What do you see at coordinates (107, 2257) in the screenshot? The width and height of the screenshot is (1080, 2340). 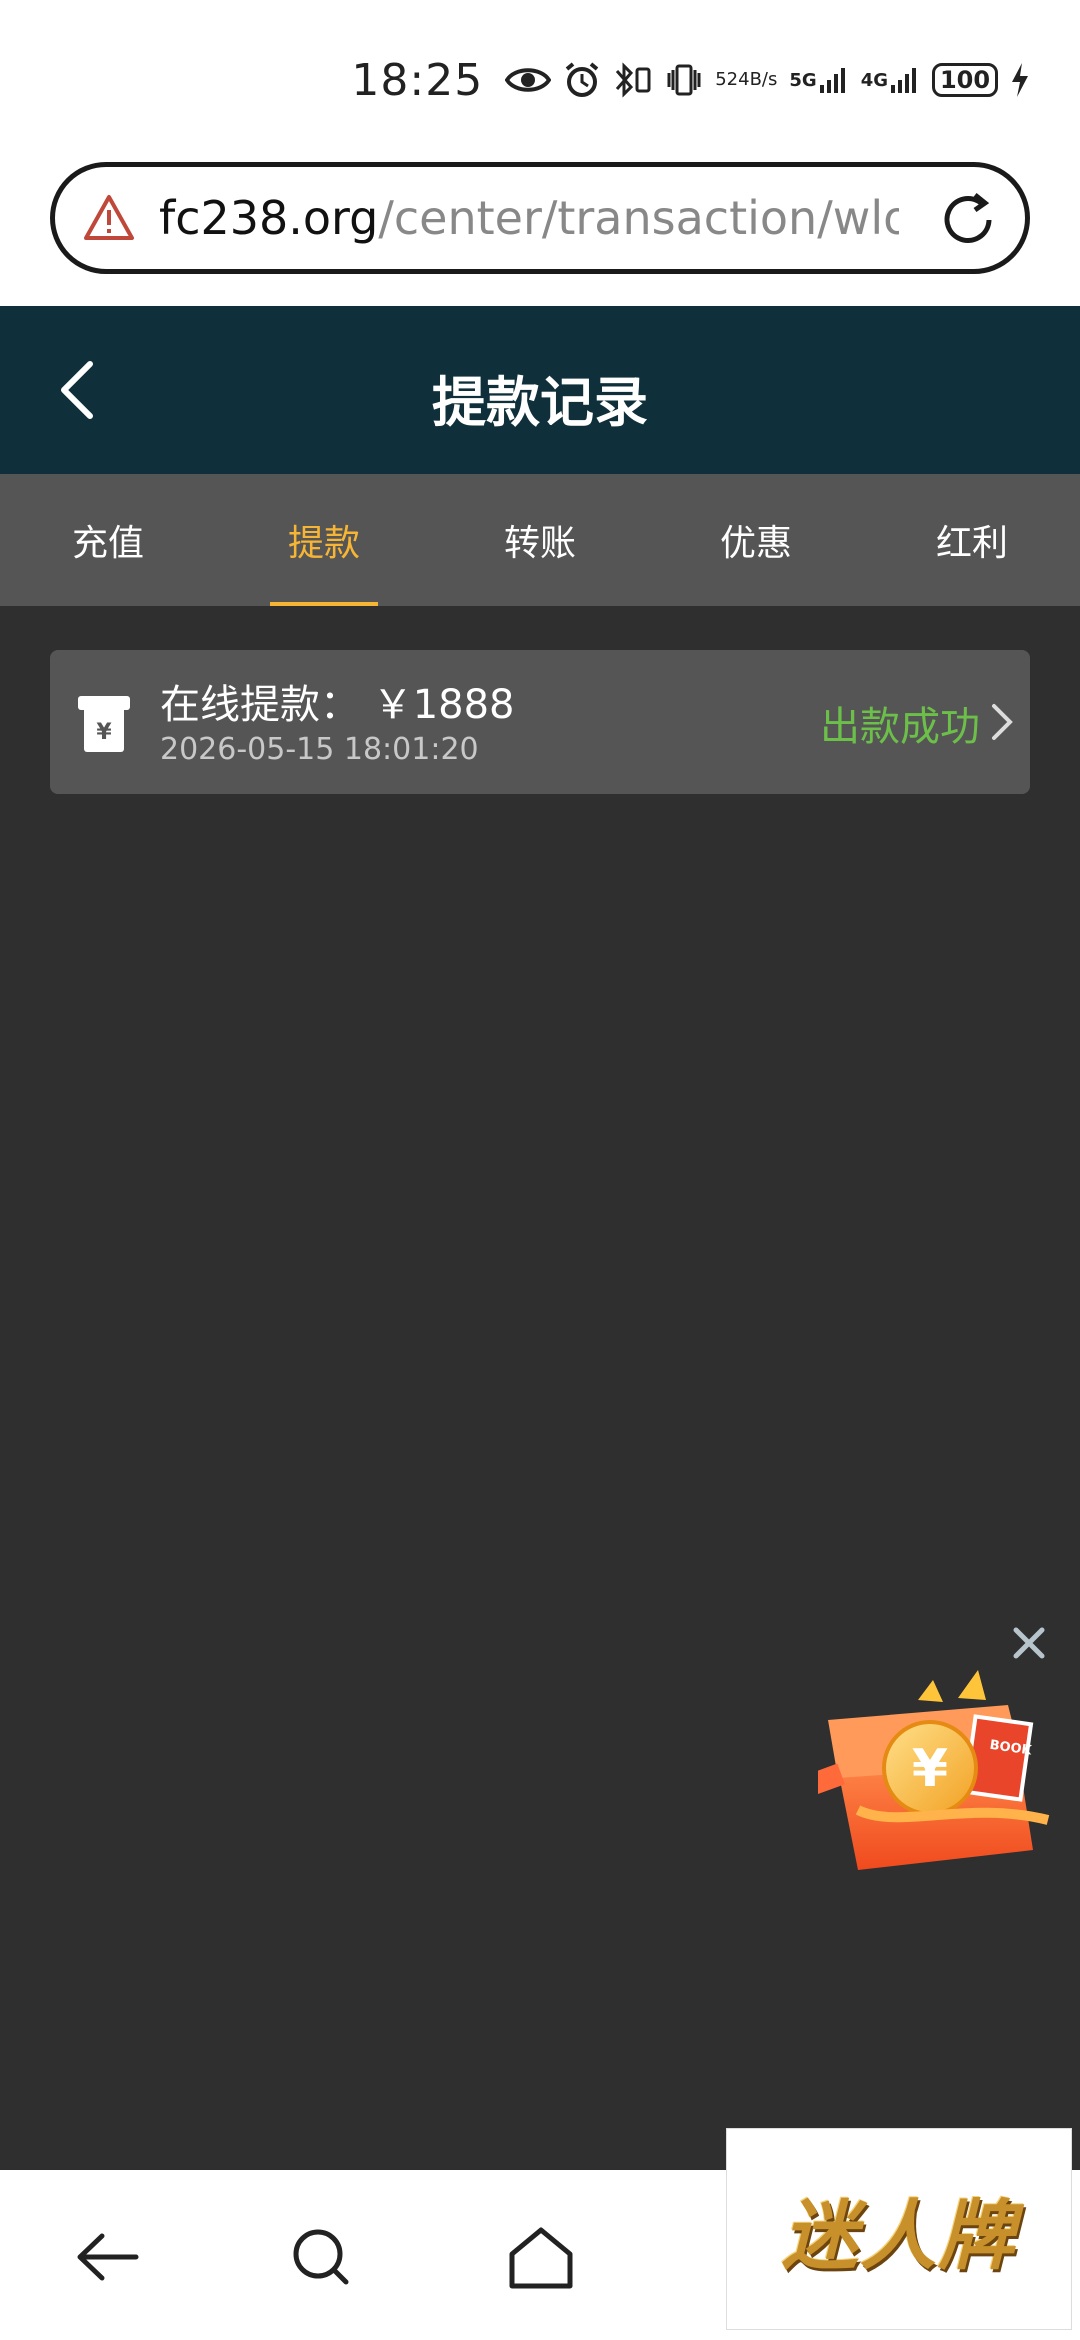 I see `back-arrow-icon` at bounding box center [107, 2257].